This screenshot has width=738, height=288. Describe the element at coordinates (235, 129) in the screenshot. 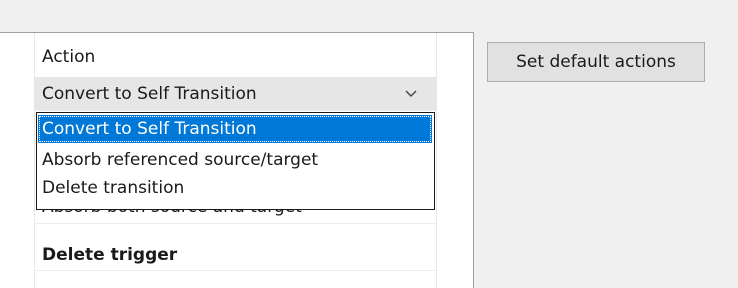

I see `dropdown-option-convert-self-transition: Convert to Self Transition` at that location.